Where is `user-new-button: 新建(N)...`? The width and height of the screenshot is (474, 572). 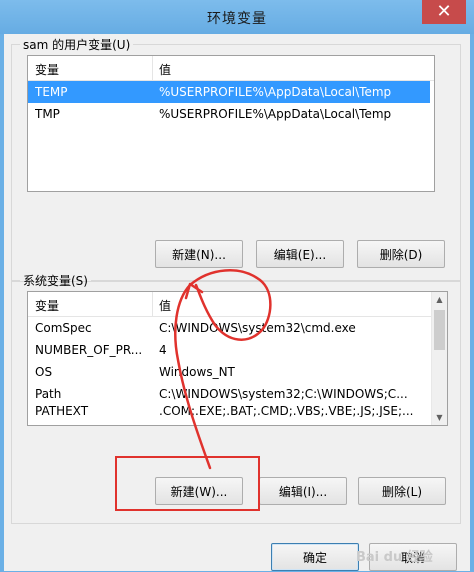
user-new-button: 新建(N)... is located at coordinates (199, 254).